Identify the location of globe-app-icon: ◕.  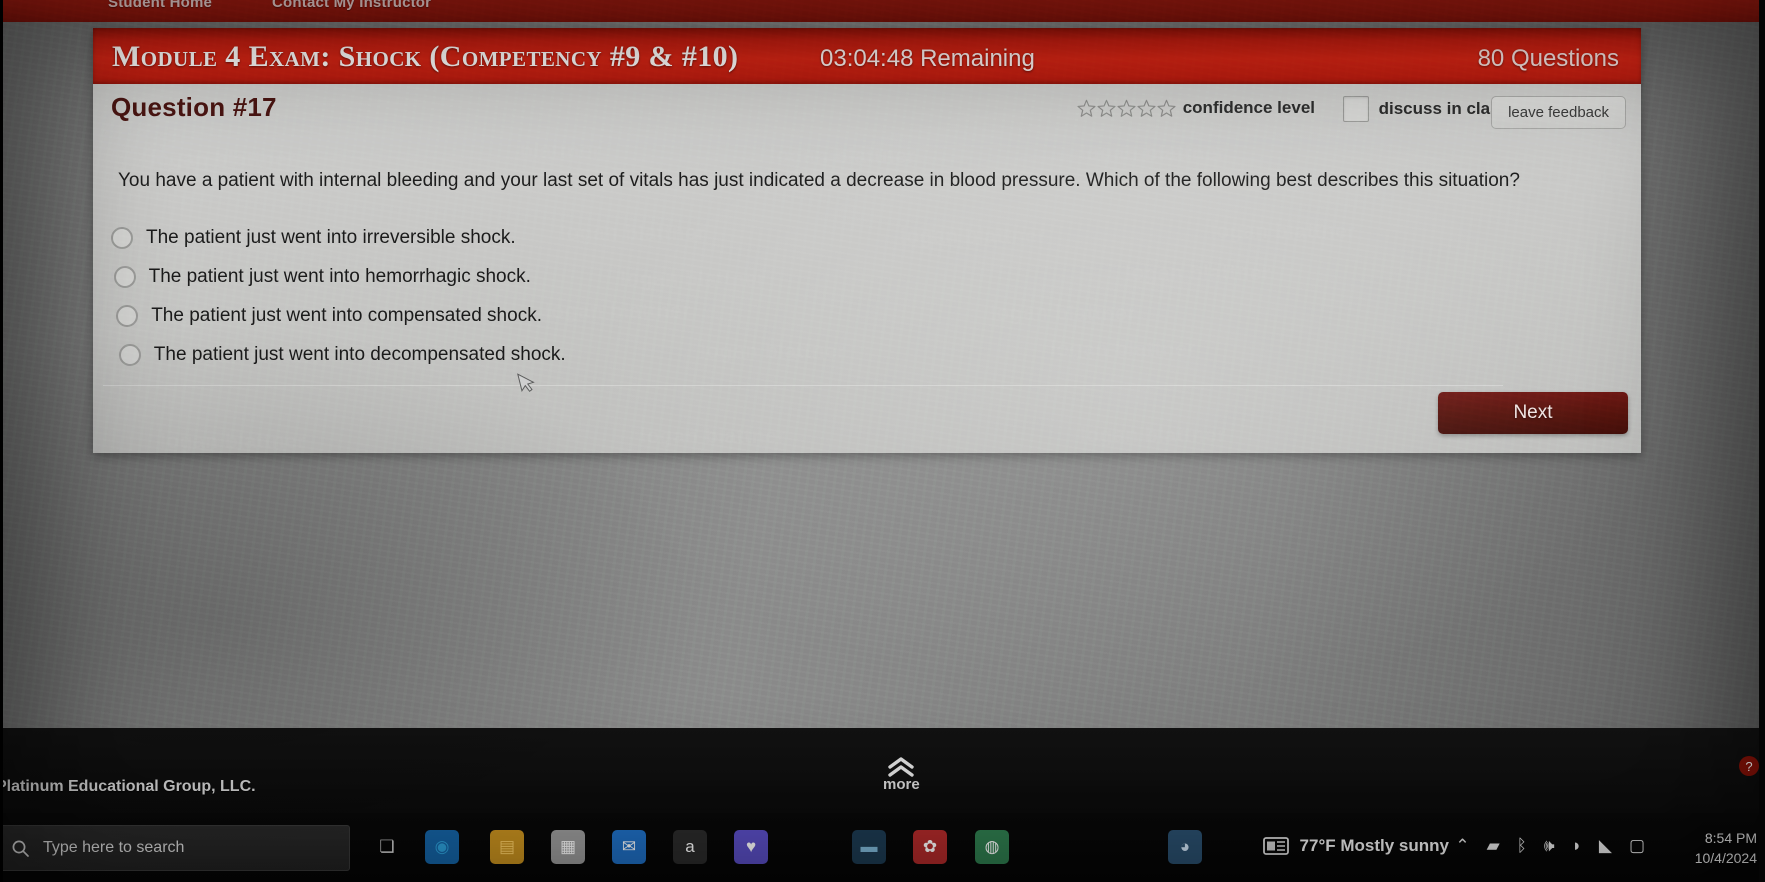
(1185, 847).